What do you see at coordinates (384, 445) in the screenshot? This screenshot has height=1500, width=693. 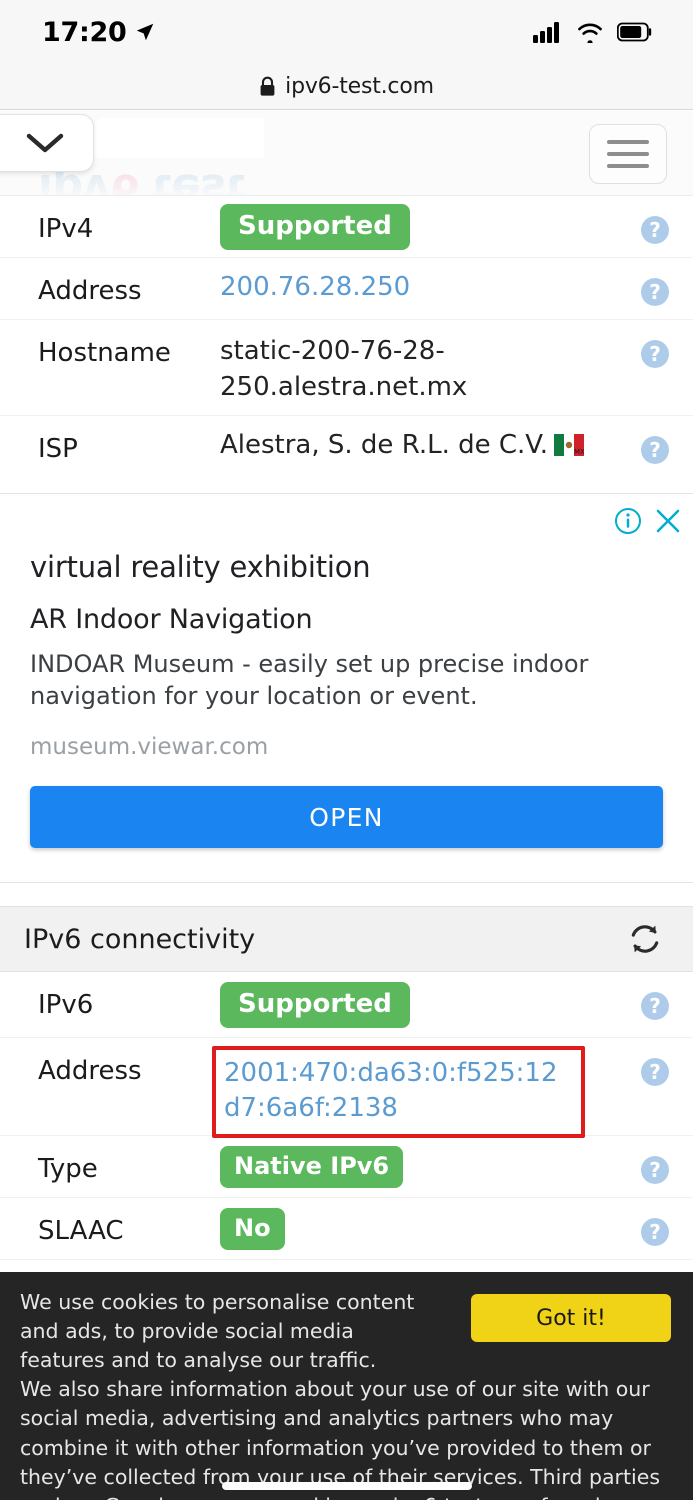 I see `isp-name: Alestra, S. de R.L. de C.V.` at bounding box center [384, 445].